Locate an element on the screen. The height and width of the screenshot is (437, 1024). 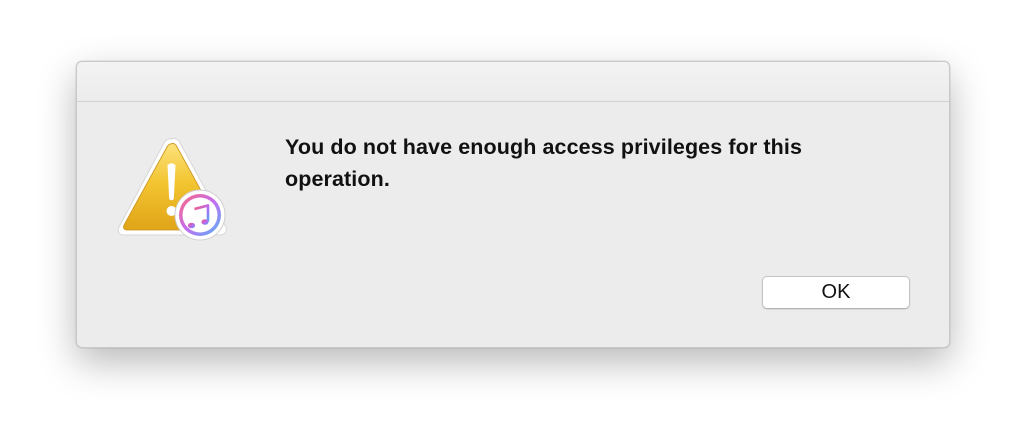
warning-triangle-icon is located at coordinates (172, 189).